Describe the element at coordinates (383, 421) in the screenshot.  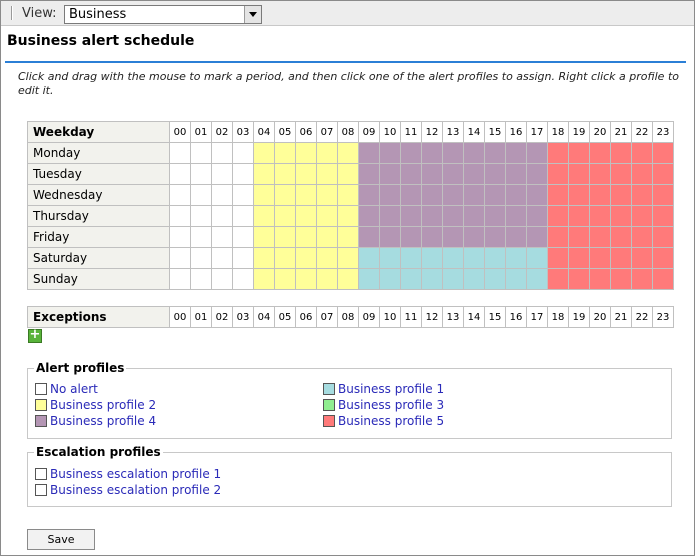
I see `alert-profile-6: Business profile 5` at that location.